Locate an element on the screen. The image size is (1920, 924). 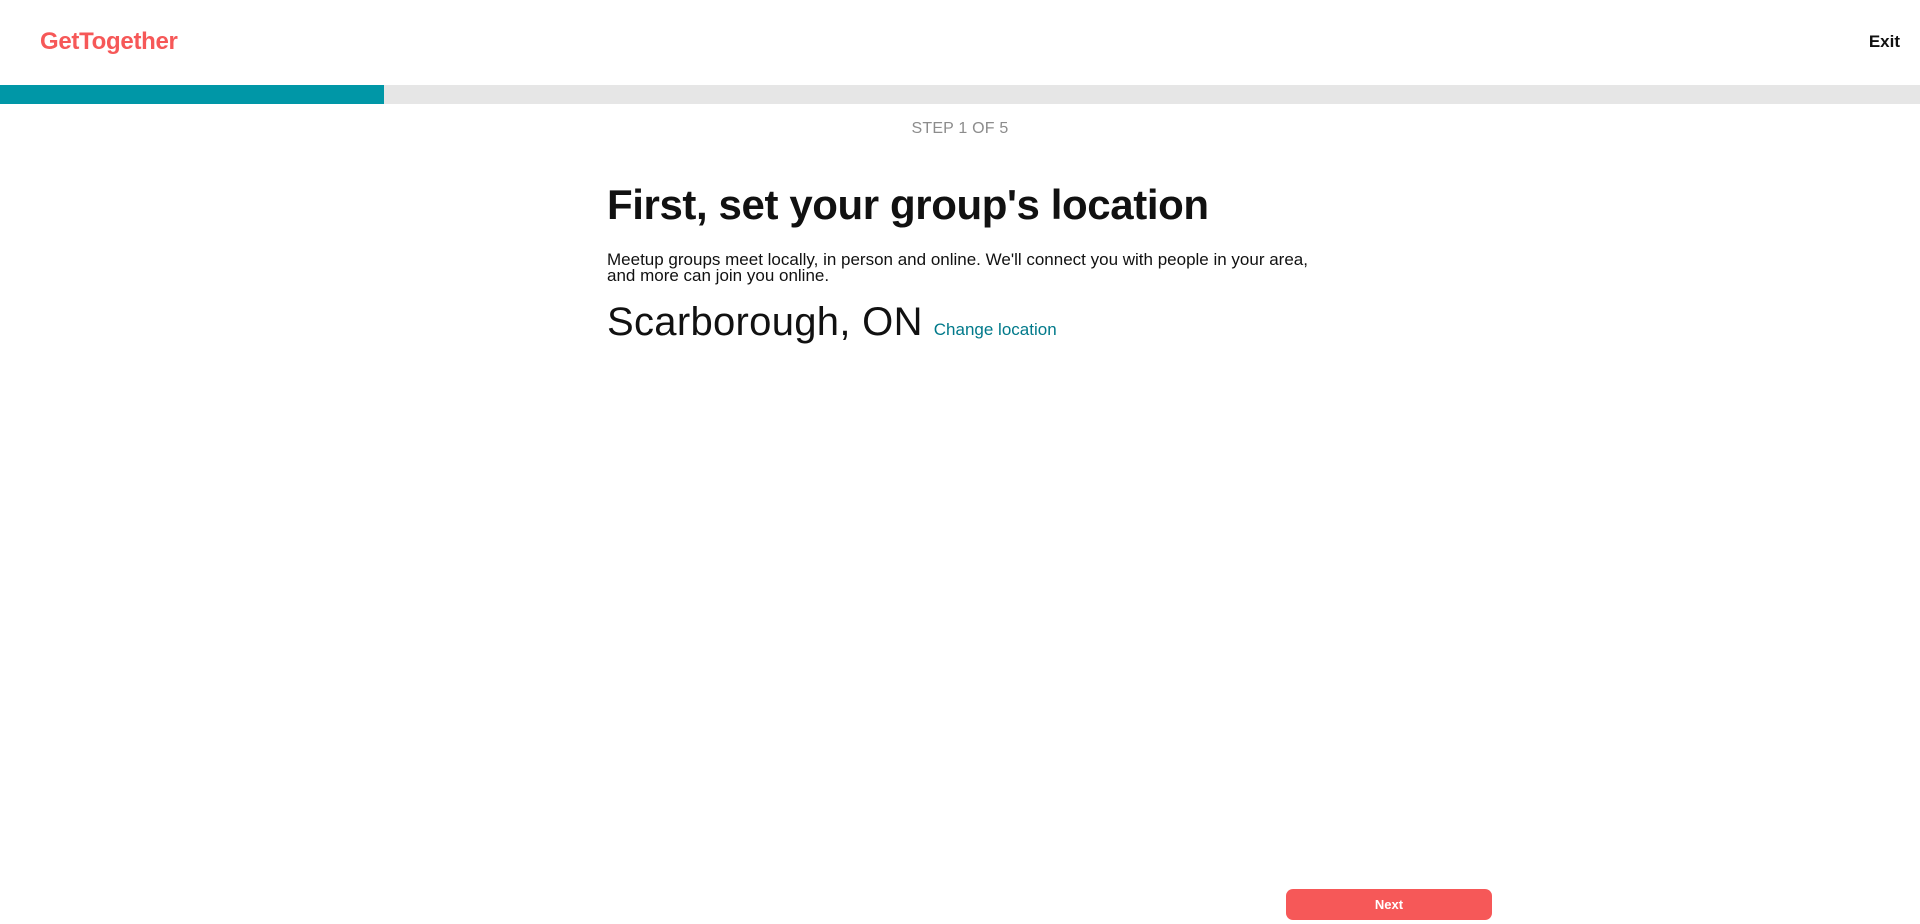
logo: GetTogether is located at coordinates (109, 42).